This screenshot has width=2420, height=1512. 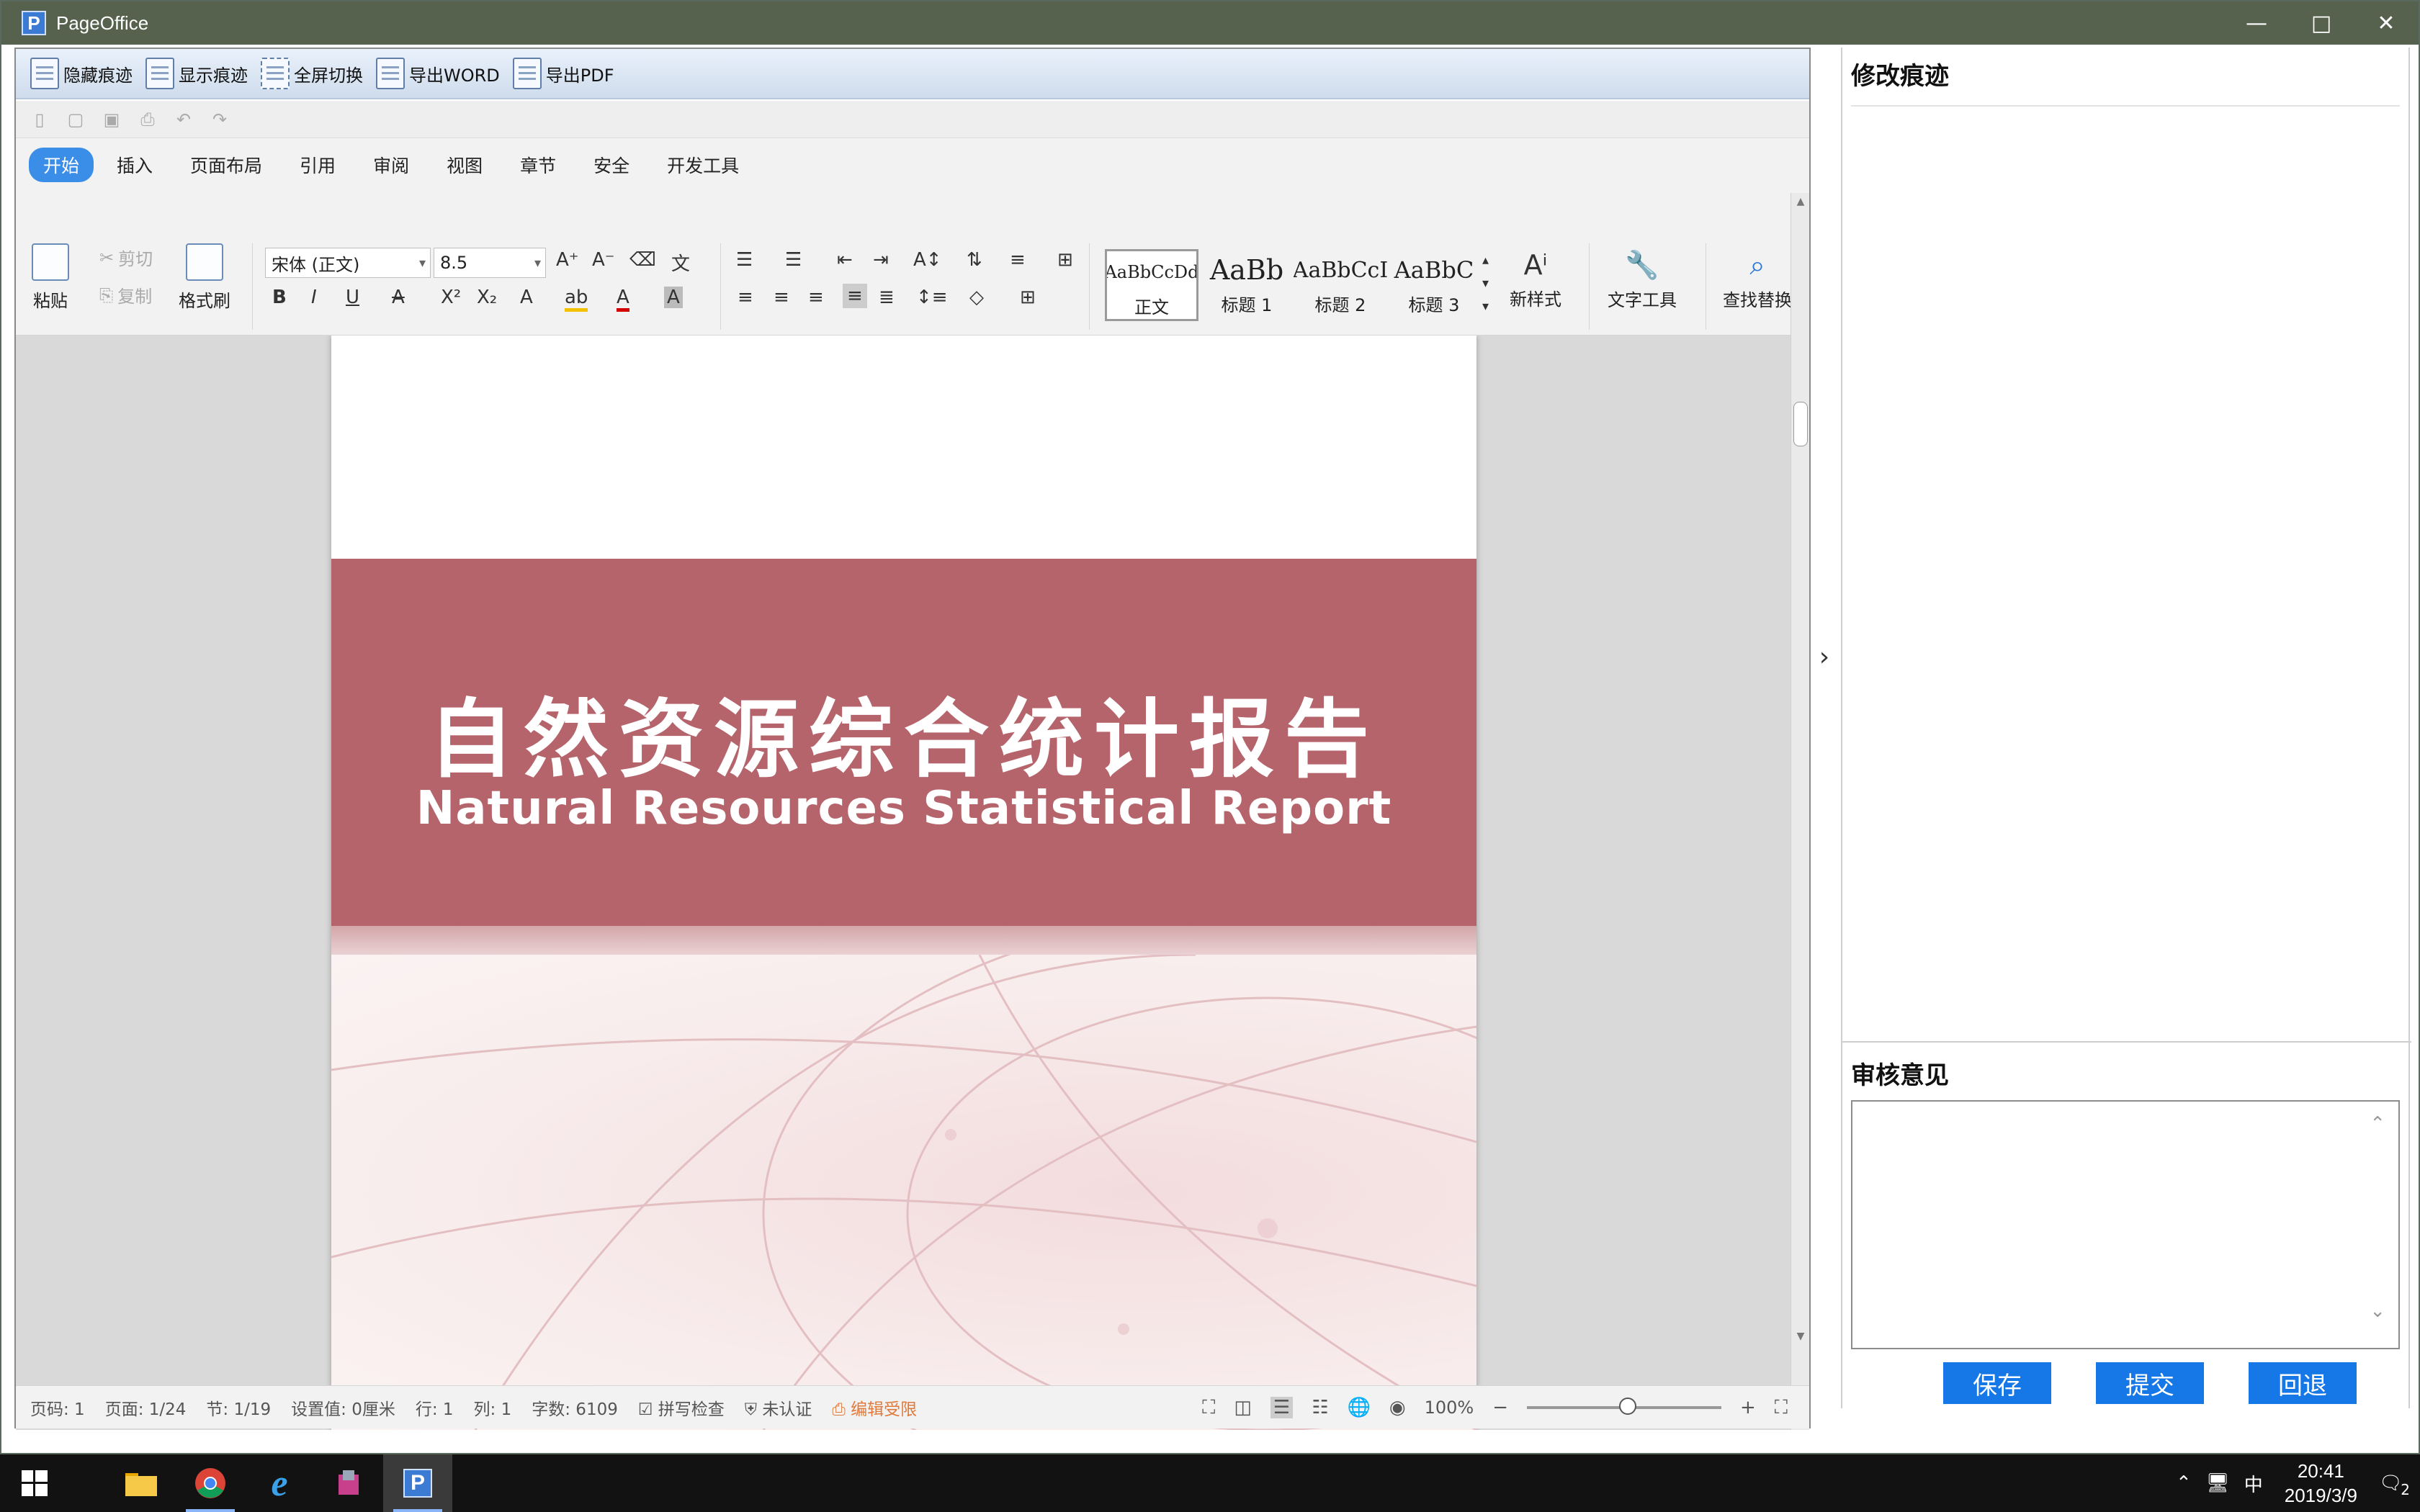 I want to click on tab-insert: 插入, so click(x=134, y=165).